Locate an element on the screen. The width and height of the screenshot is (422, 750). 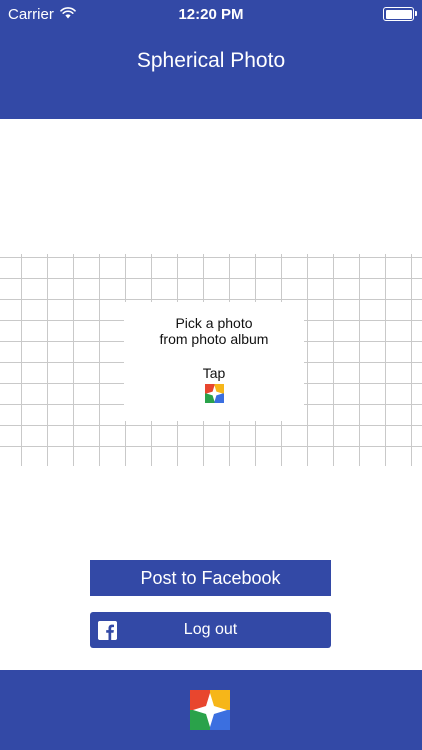
navigation-bar: Spherical Photo is located at coordinates (211, 74).